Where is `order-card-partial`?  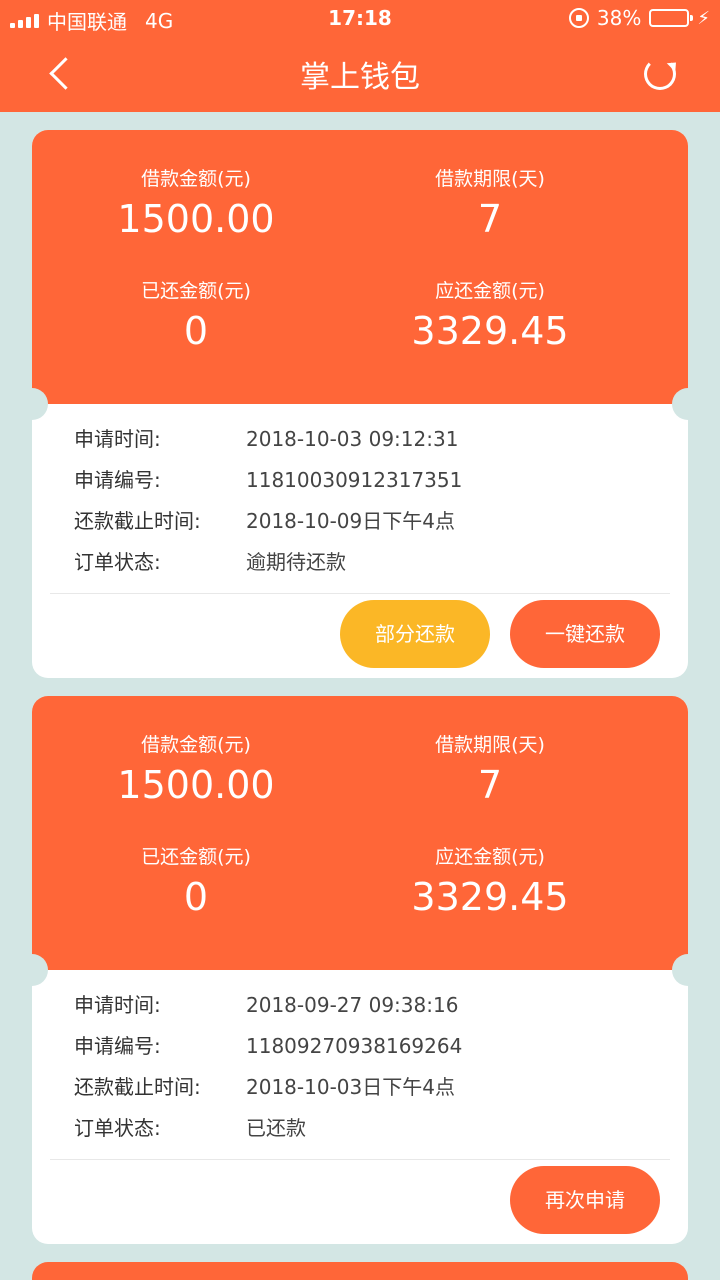
order-card-partial is located at coordinates (360, 1271).